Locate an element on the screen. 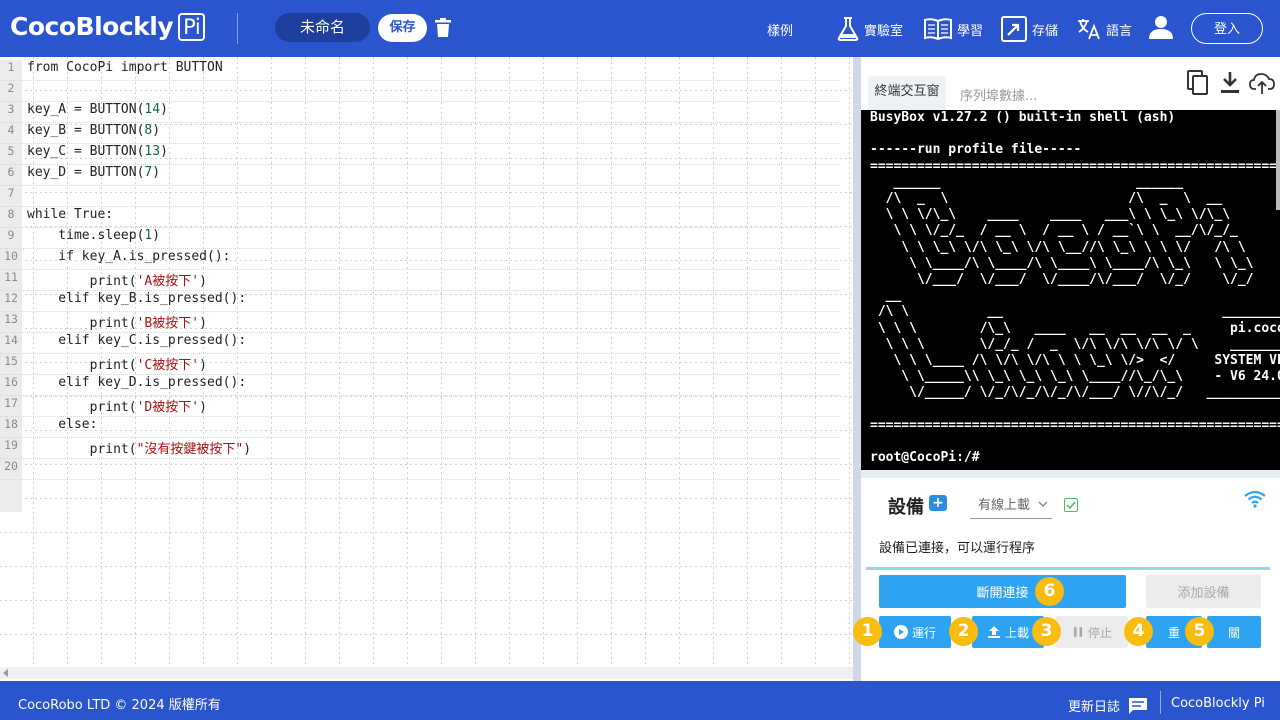 The image size is (1280, 720). power-off-label: 關 is located at coordinates (1233, 632).